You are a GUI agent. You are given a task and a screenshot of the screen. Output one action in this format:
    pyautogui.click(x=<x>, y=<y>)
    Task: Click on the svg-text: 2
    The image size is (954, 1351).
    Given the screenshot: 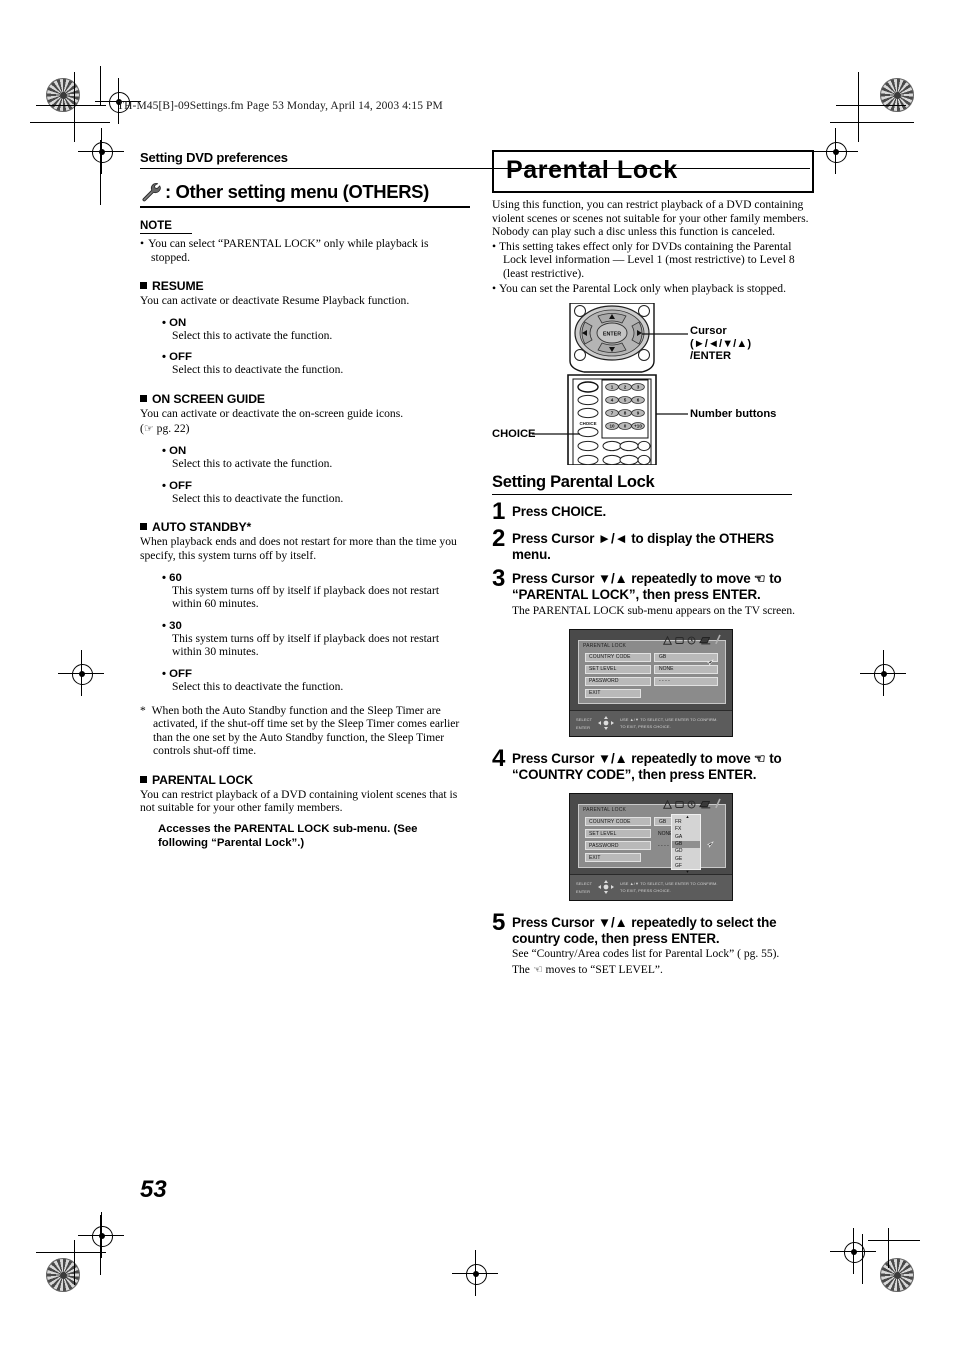 What is the action you would take?
    pyautogui.click(x=625, y=387)
    